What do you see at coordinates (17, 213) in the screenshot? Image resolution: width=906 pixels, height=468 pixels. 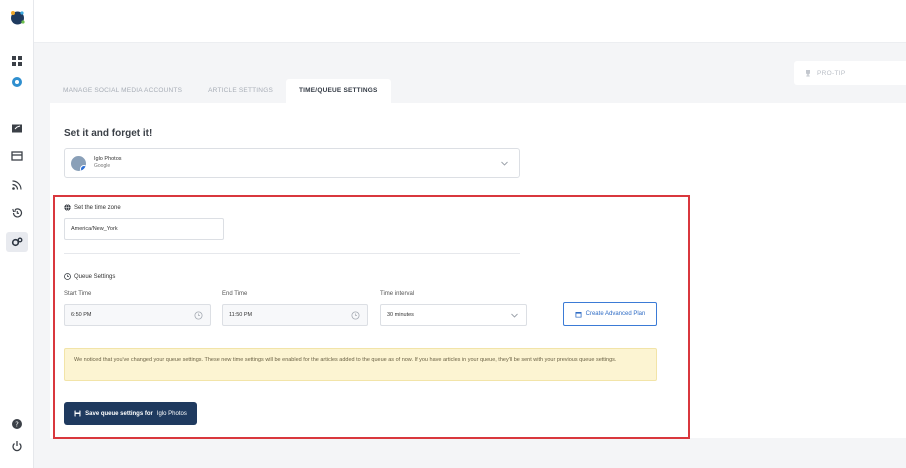 I see `history-icon` at bounding box center [17, 213].